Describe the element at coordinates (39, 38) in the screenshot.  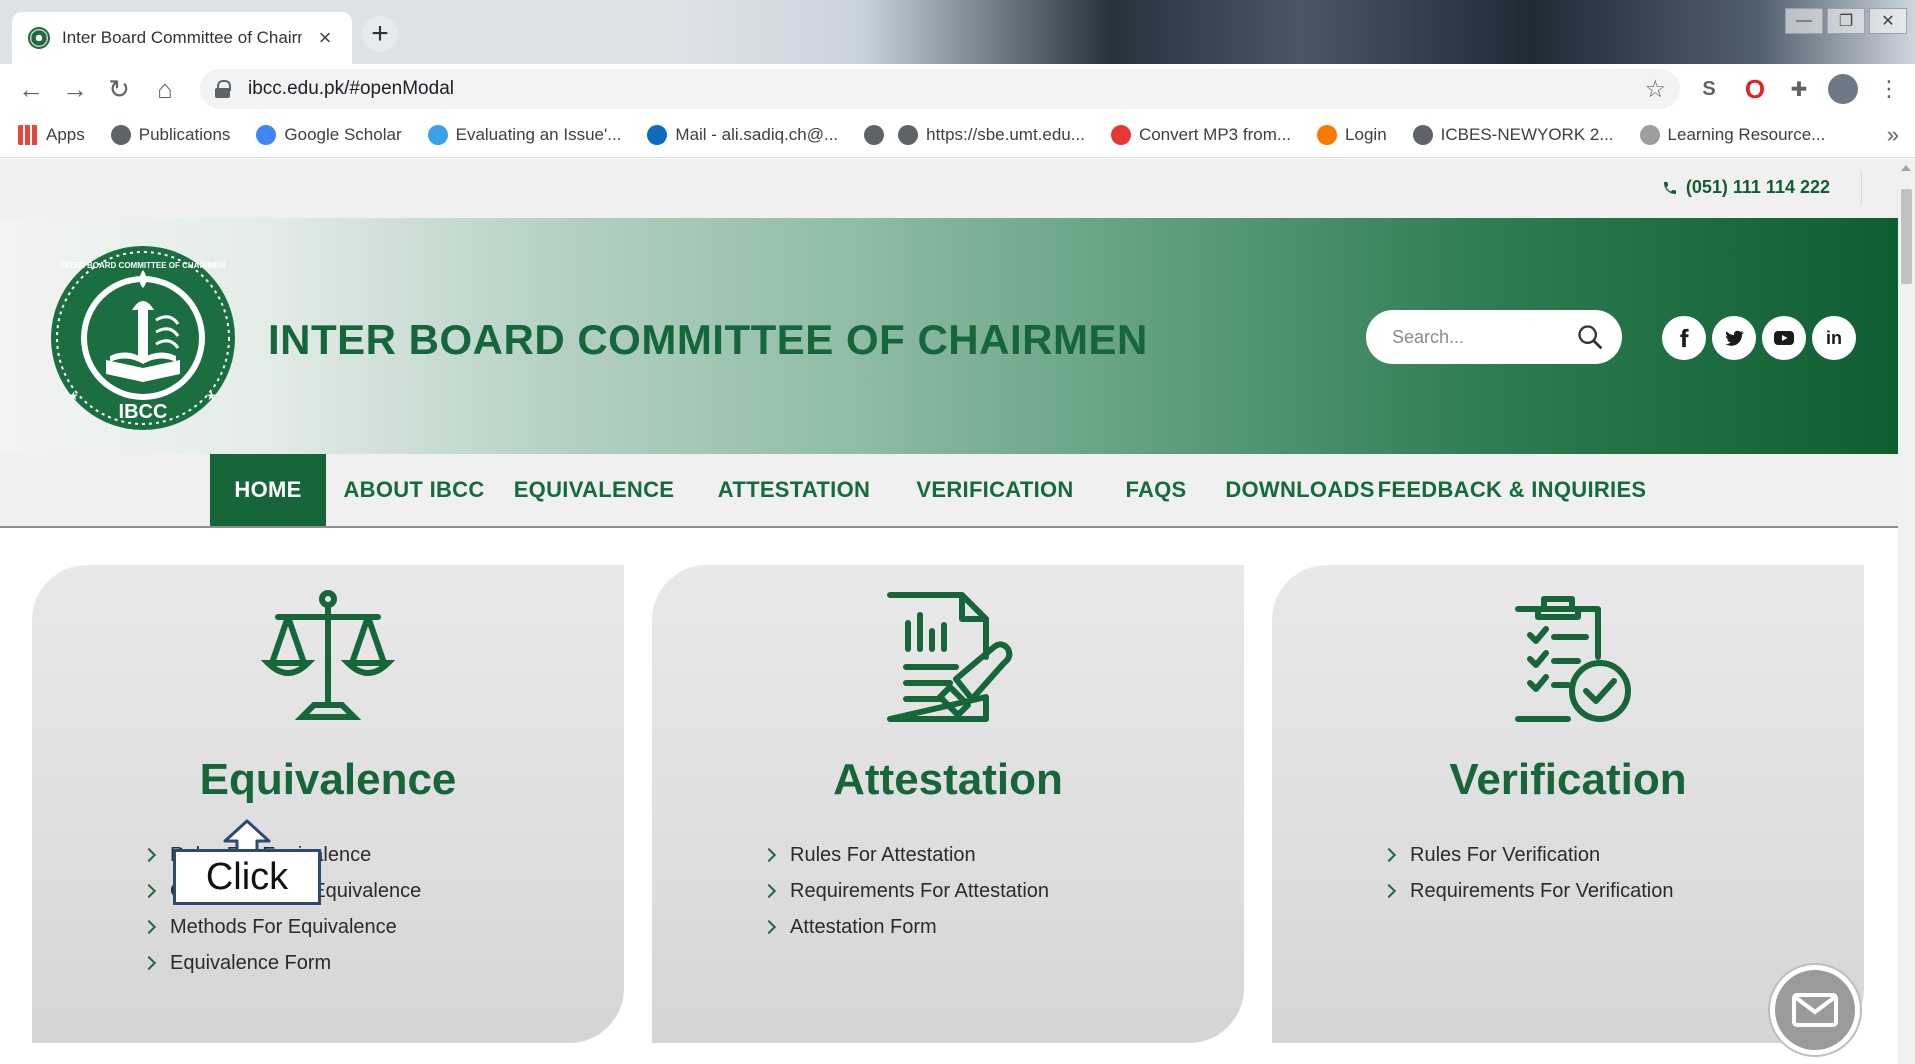
I see `ibcc-favicon-icon` at that location.